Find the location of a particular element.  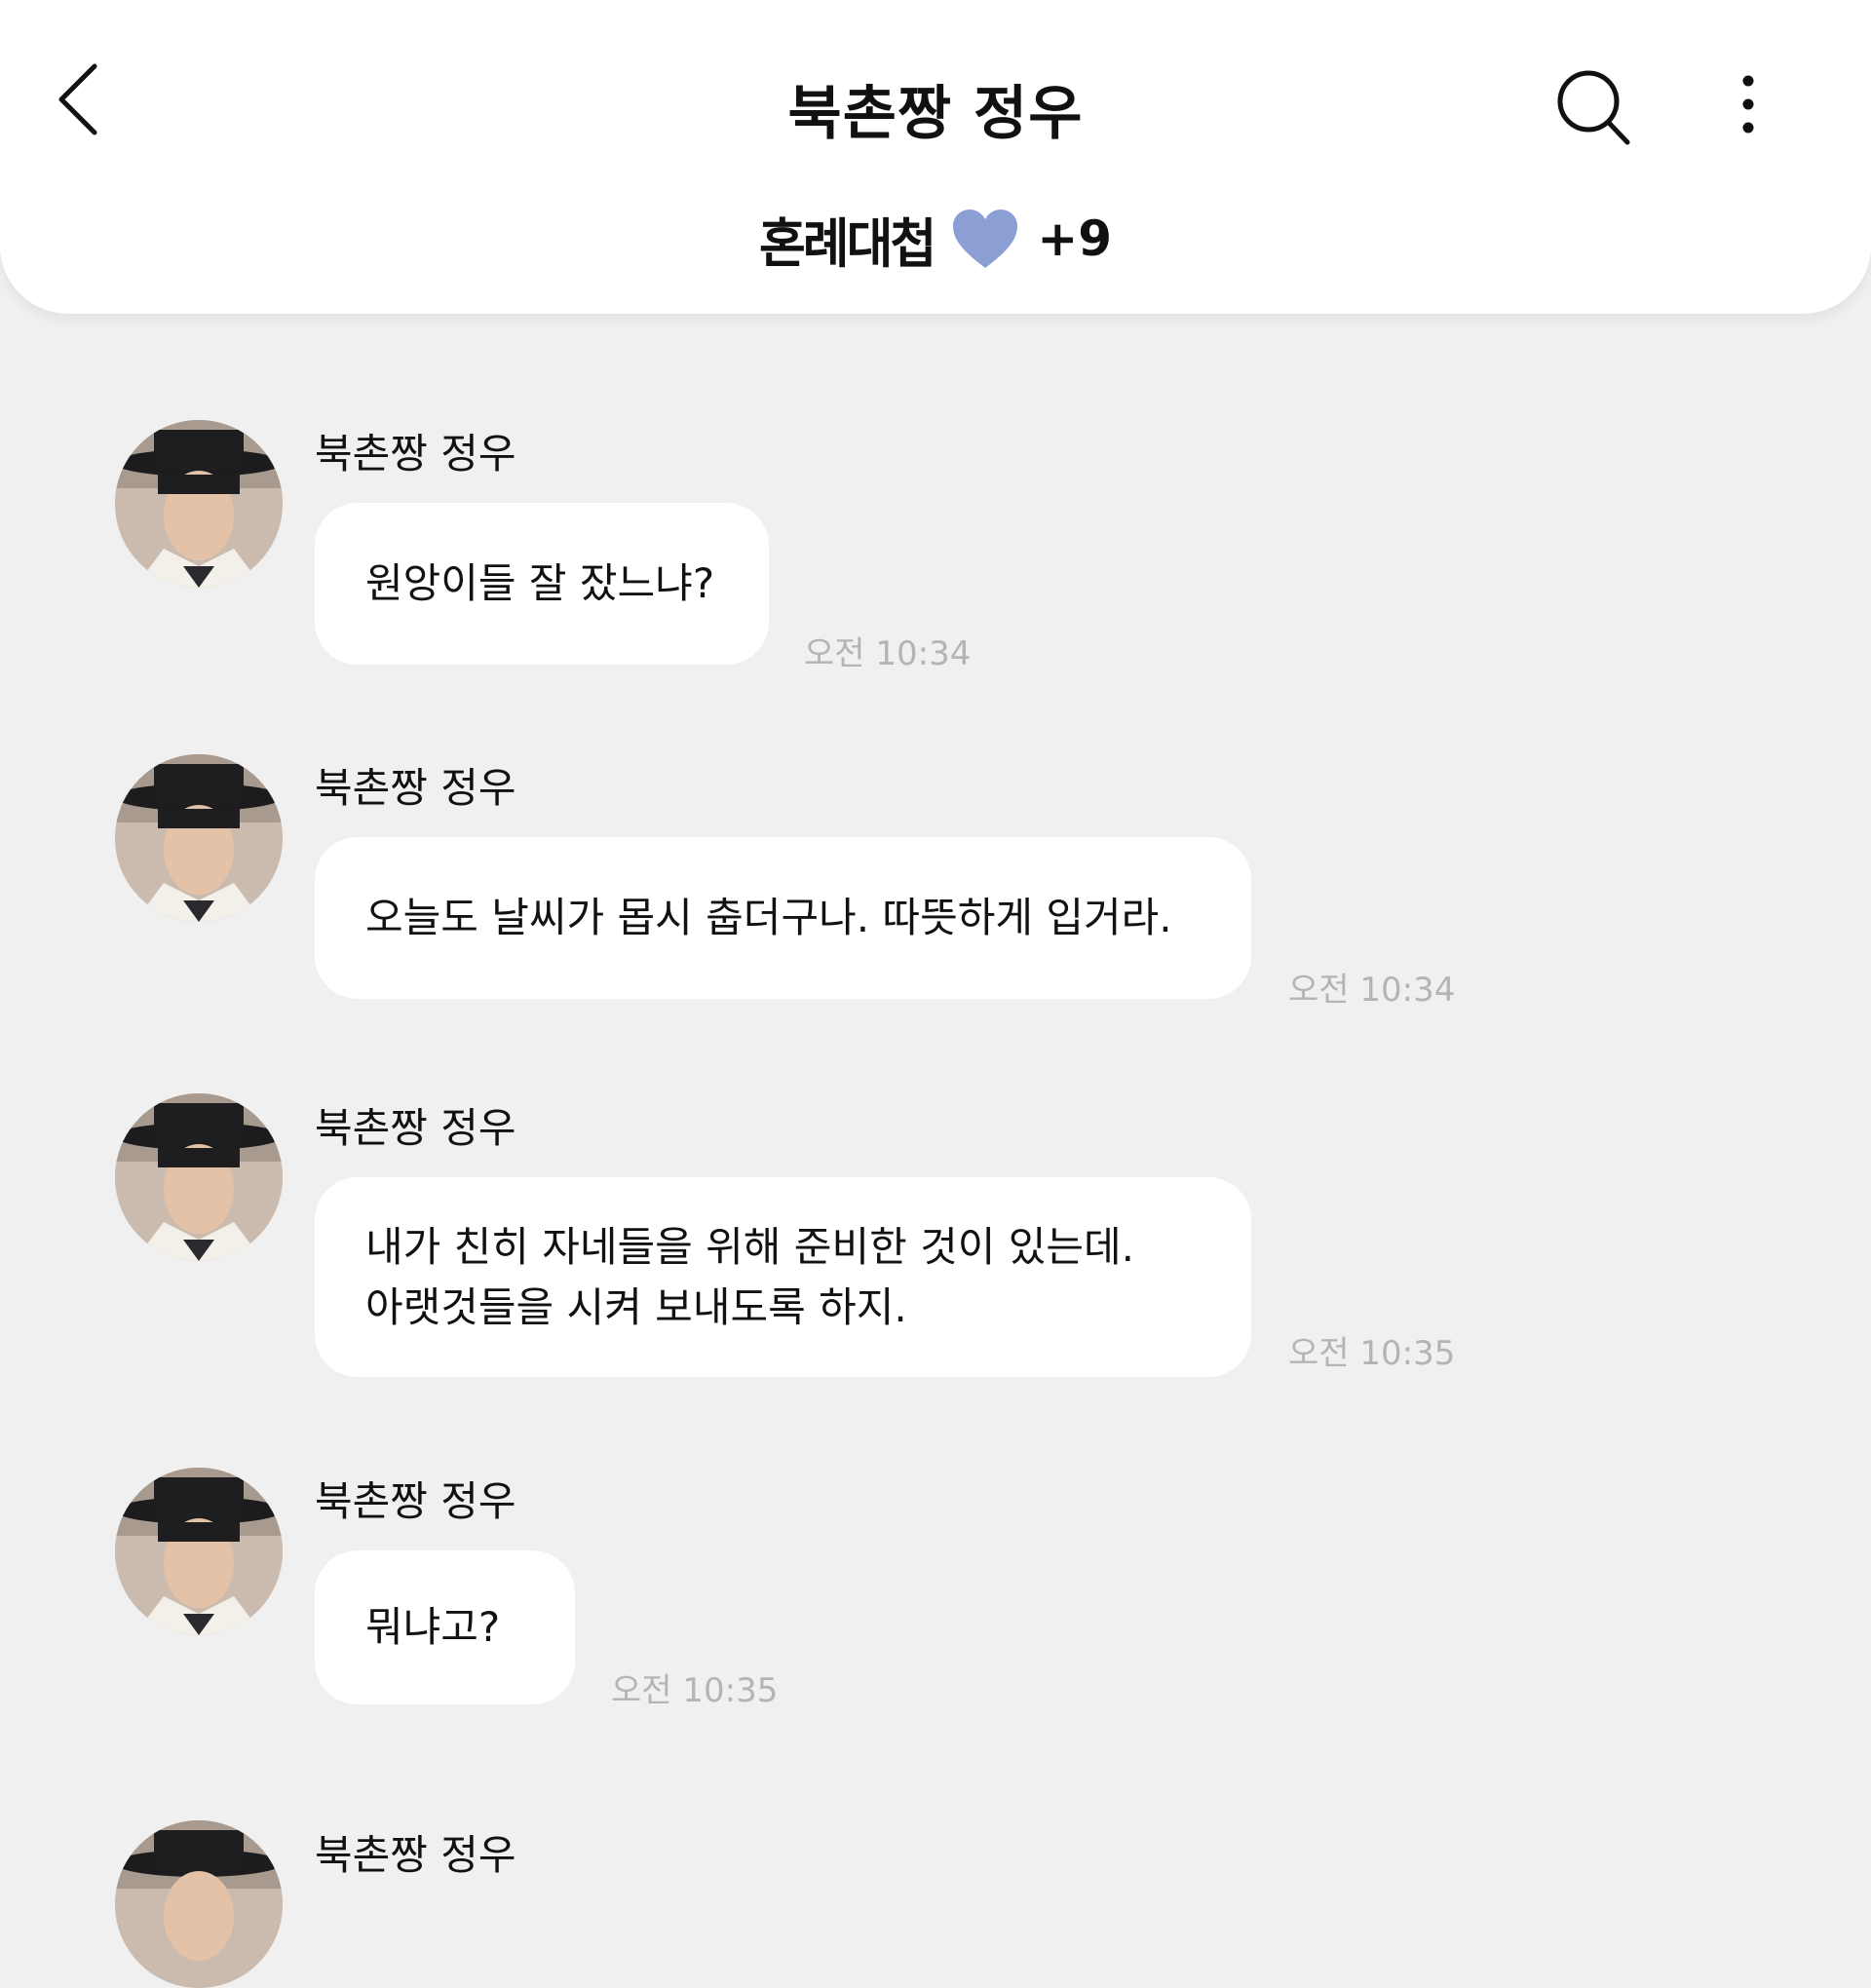

message-bubble: 오늘도 날씨가 몹시 춥더구나. 따뜻하게 입거라. is located at coordinates (783, 918).